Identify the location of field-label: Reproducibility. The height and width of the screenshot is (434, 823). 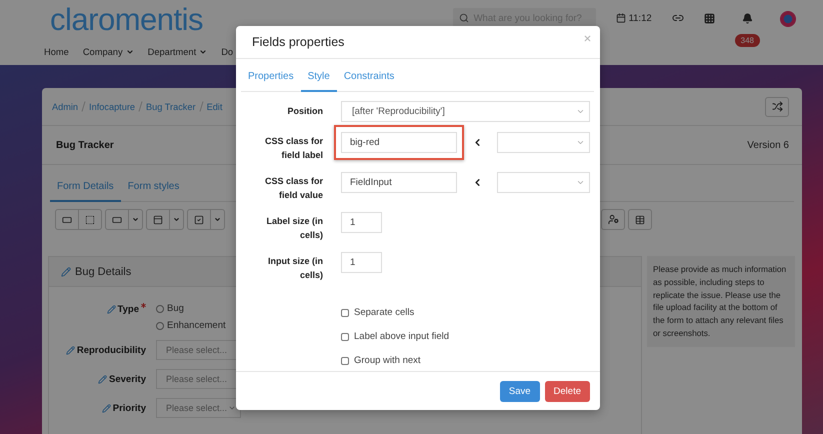
(111, 350).